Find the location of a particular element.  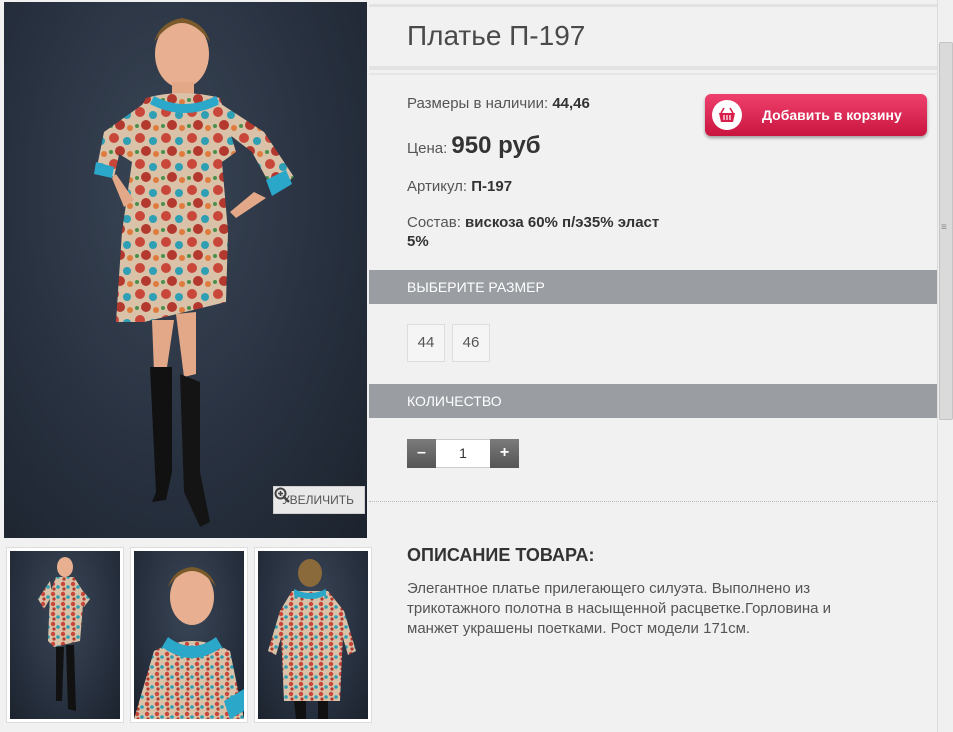

size-option-44: 44 is located at coordinates (426, 343).